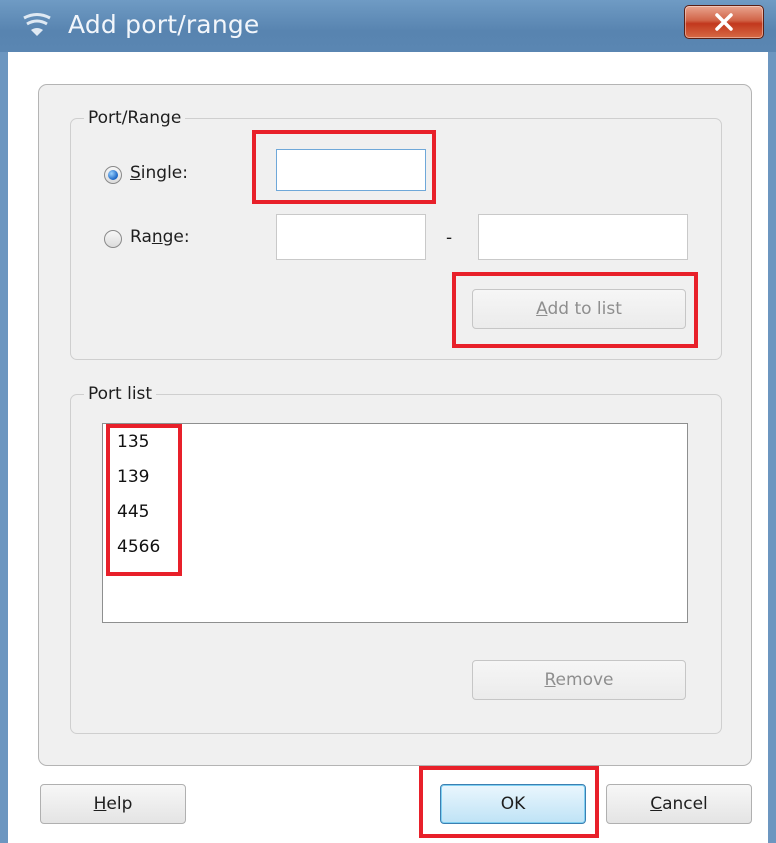 The width and height of the screenshot is (776, 843). Describe the element at coordinates (113, 175) in the screenshot. I see `single-radio` at that location.